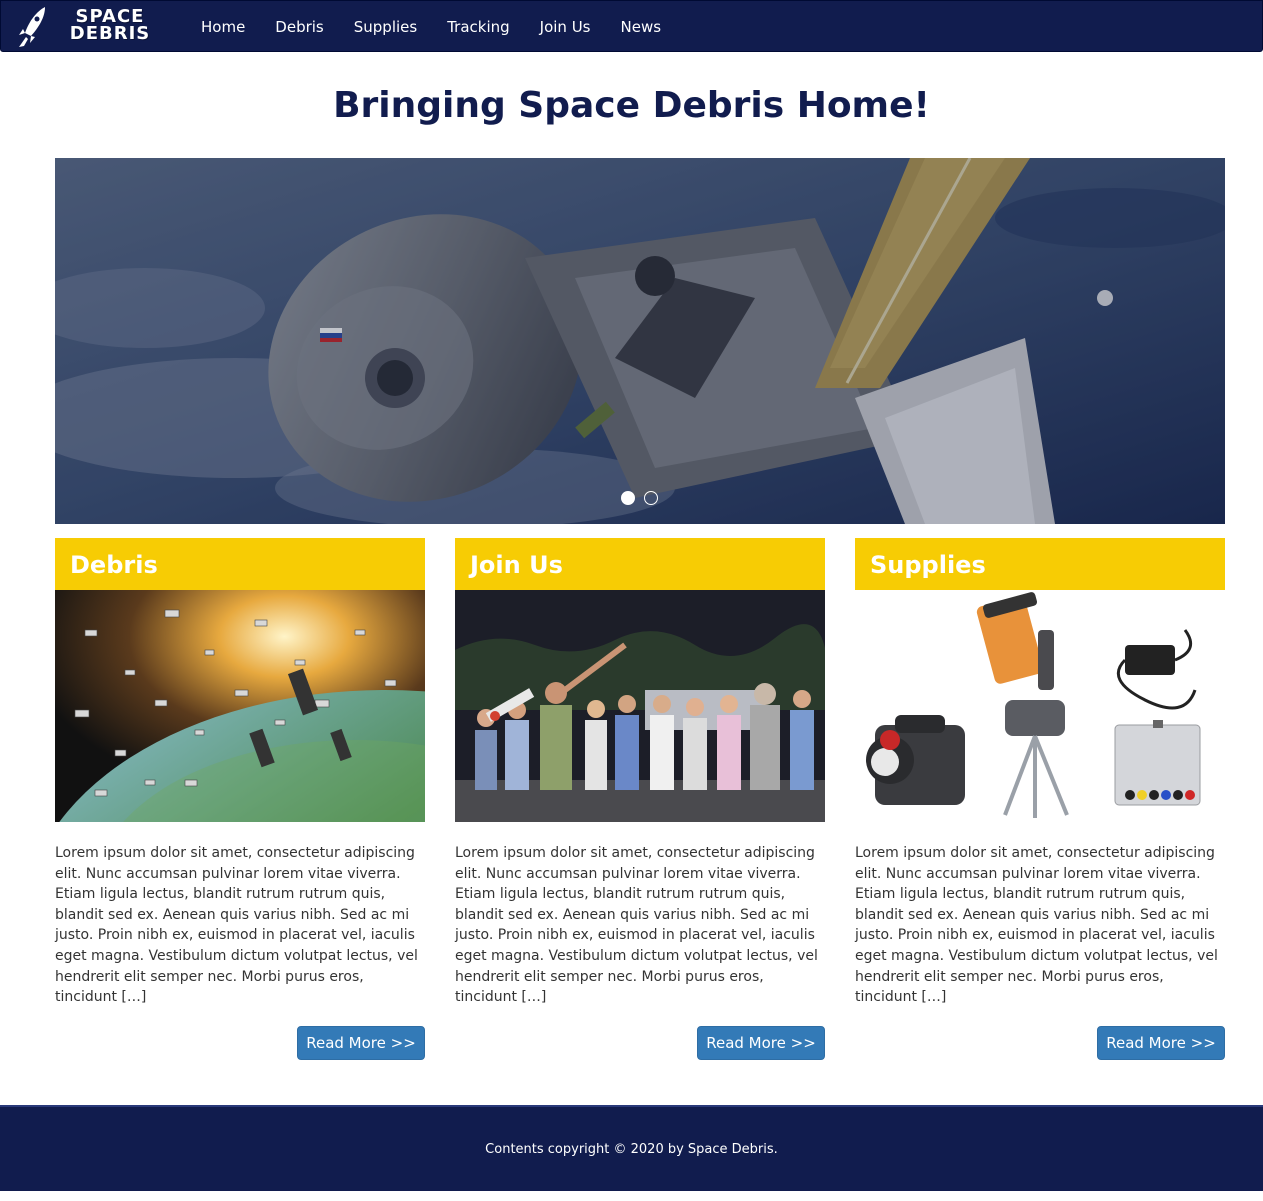 Image resolution: width=1263 pixels, height=1201 pixels. What do you see at coordinates (639, 498) in the screenshot?
I see `carousel-indicators` at bounding box center [639, 498].